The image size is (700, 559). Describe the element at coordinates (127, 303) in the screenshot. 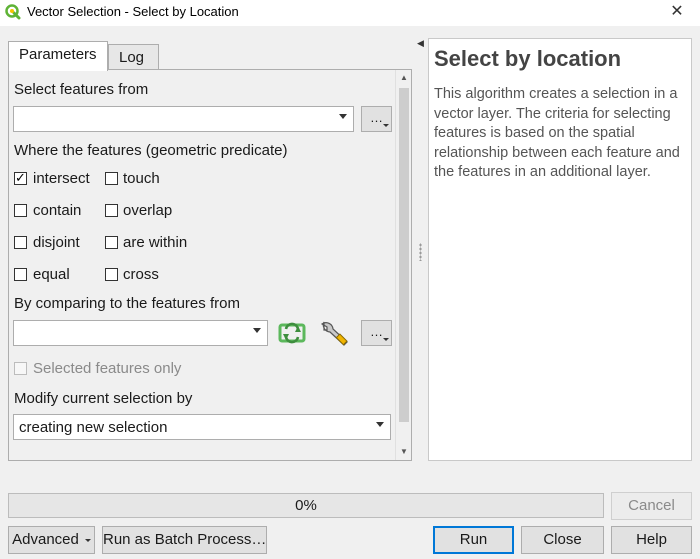

I see `compare-label: By comparing to the features from` at that location.